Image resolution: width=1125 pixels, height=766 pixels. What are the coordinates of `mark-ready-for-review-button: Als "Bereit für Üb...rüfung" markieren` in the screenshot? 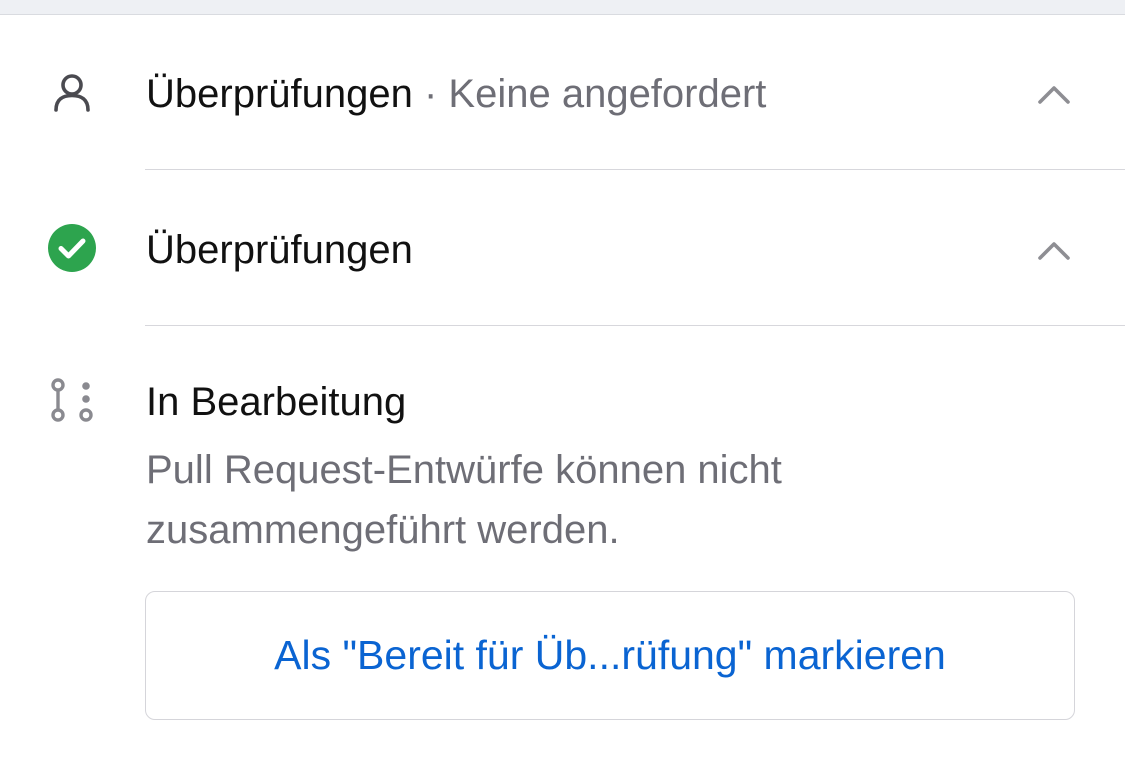 It's located at (610, 655).